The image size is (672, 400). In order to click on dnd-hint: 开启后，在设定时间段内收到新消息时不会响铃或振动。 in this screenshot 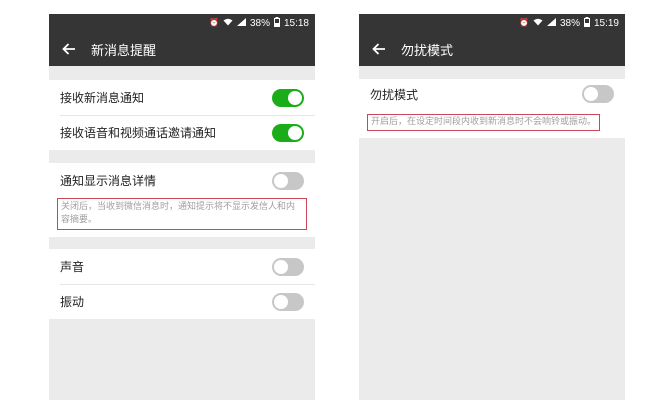, I will do `click(484, 122)`.